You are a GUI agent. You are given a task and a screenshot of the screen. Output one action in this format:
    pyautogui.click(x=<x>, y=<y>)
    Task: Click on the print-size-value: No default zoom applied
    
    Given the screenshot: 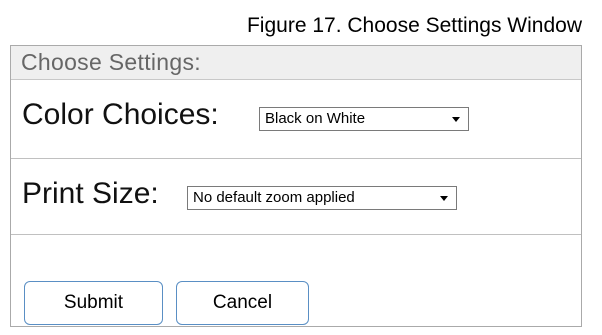 What is the action you would take?
    pyautogui.click(x=274, y=197)
    